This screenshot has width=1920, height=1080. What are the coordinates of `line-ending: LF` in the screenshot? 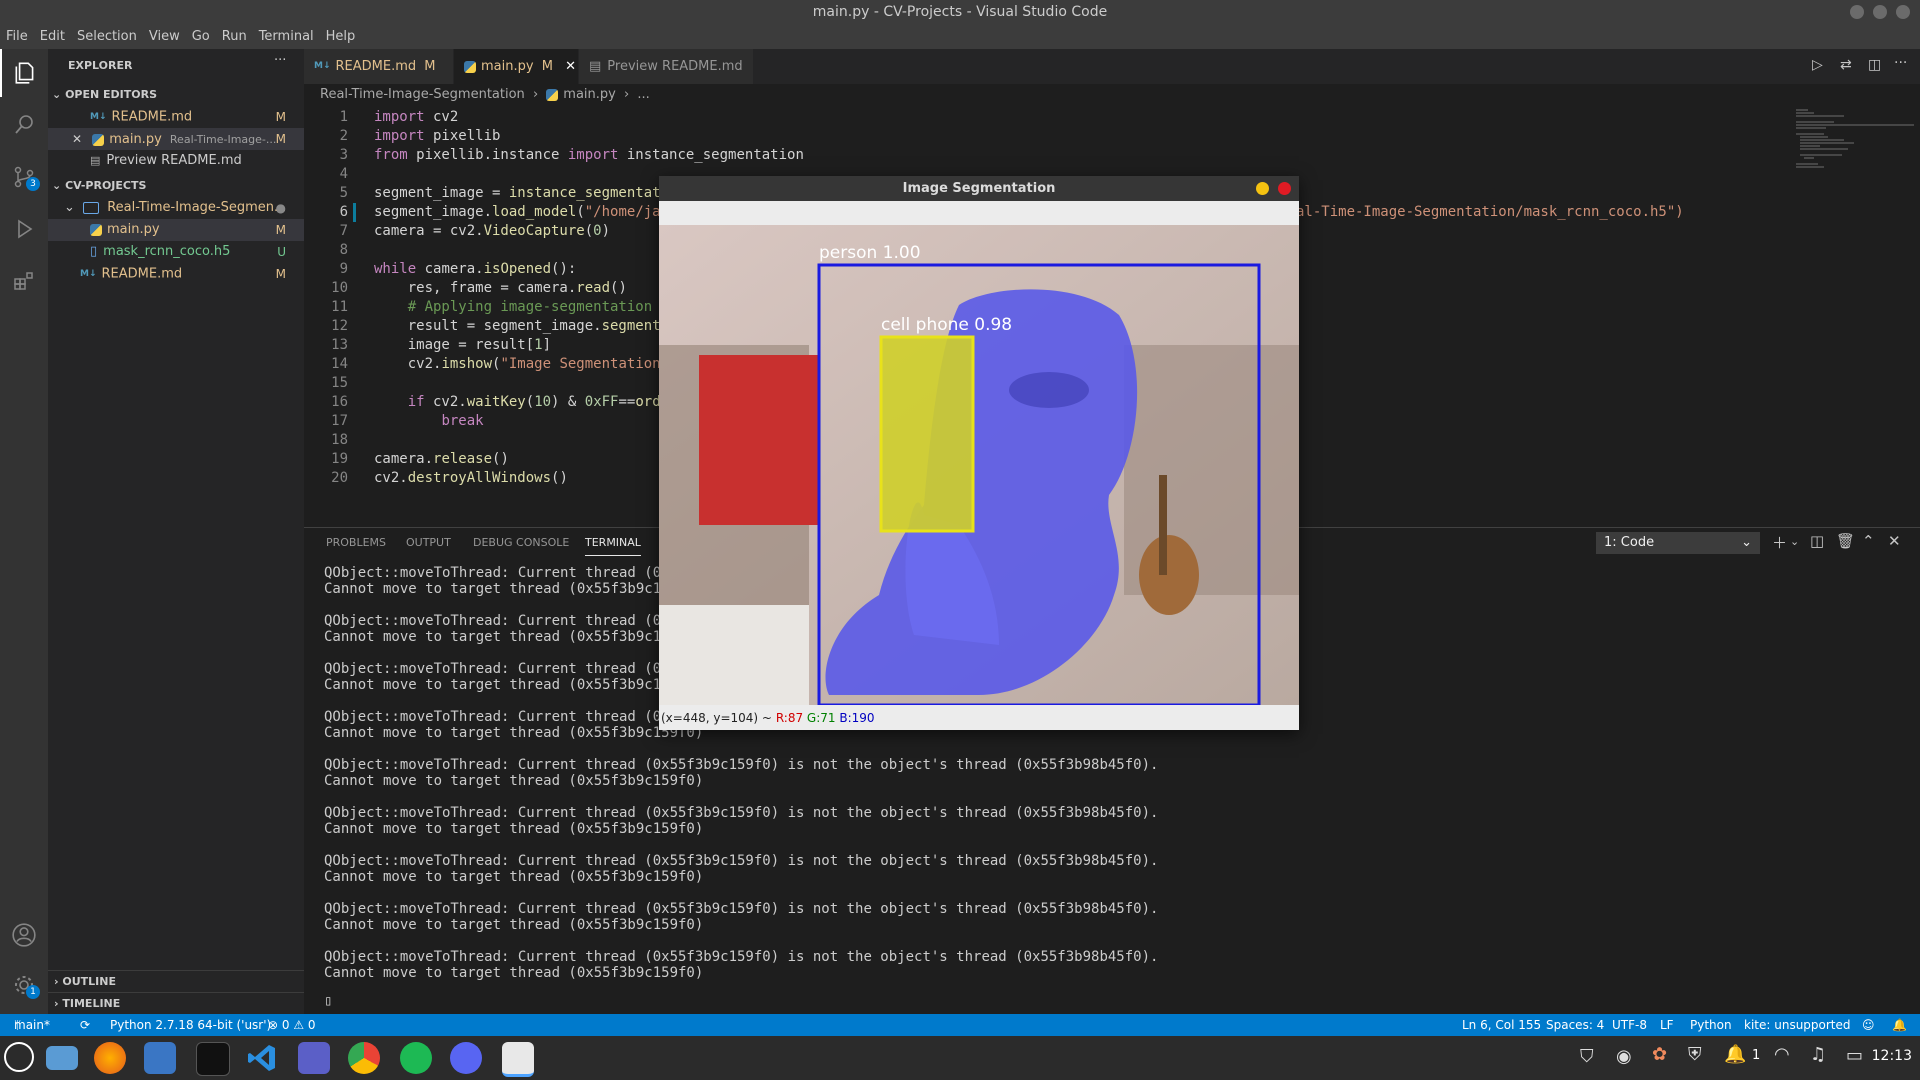 It's located at (1667, 1025).